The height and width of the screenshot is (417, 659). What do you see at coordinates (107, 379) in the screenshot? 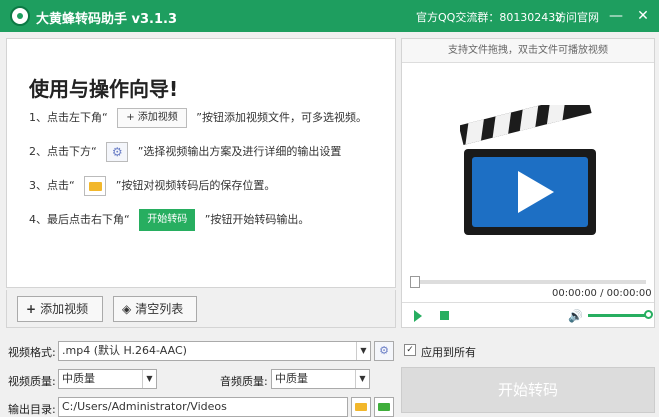
I see `video-quality-select: 中质量 ▼` at bounding box center [107, 379].